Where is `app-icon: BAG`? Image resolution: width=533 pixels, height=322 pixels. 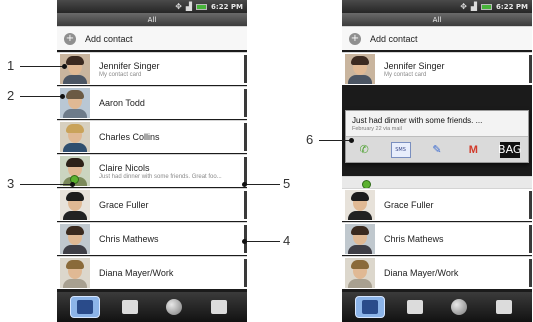
app-icon: BAG is located at coordinates (510, 149).